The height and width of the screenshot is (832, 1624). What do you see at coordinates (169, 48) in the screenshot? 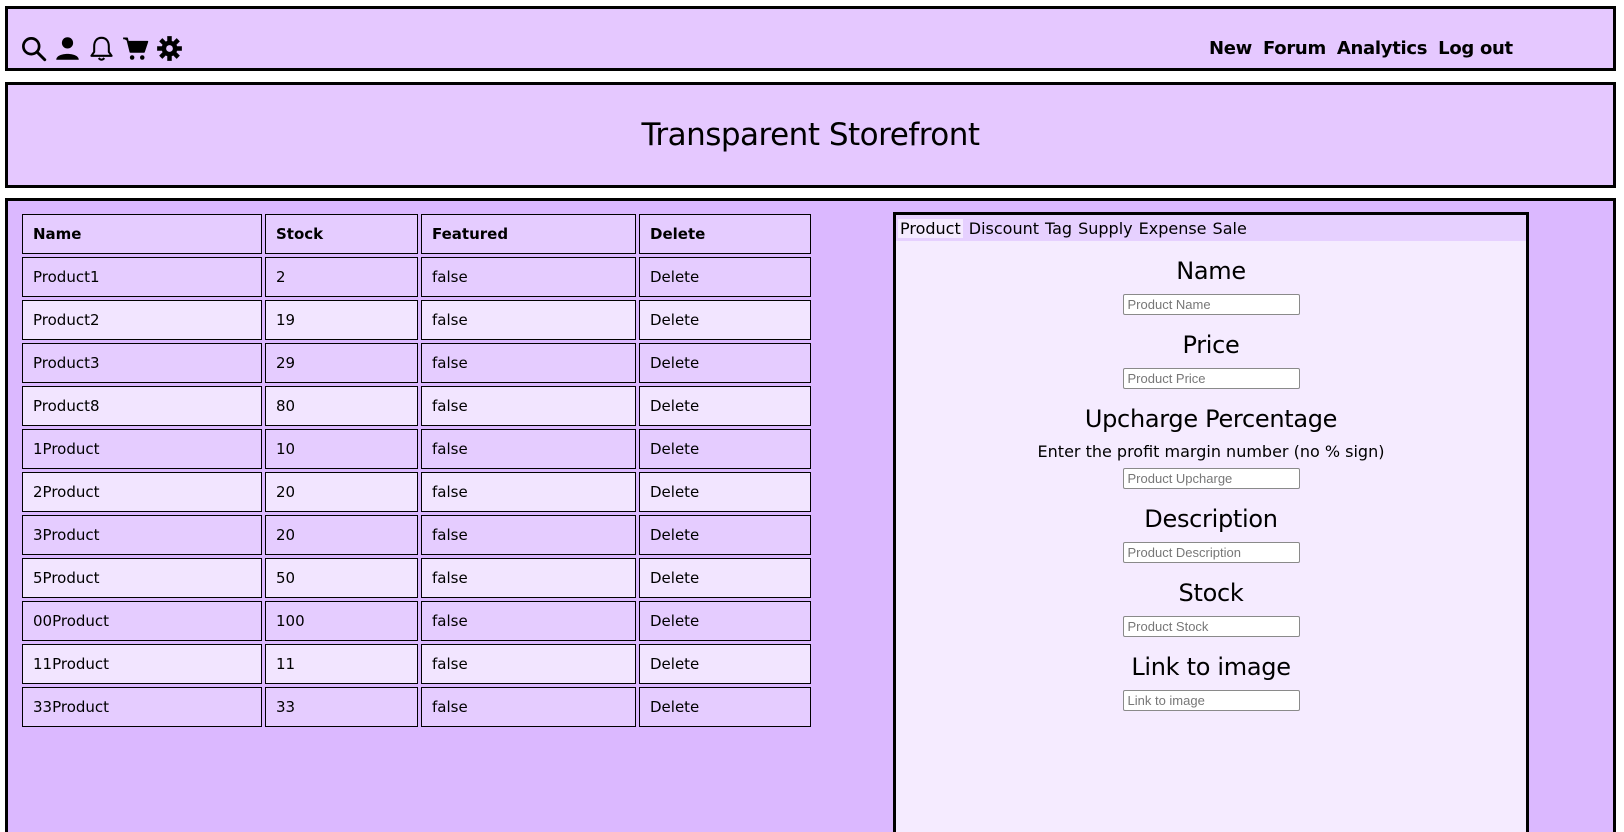
I see `gear-icon` at bounding box center [169, 48].